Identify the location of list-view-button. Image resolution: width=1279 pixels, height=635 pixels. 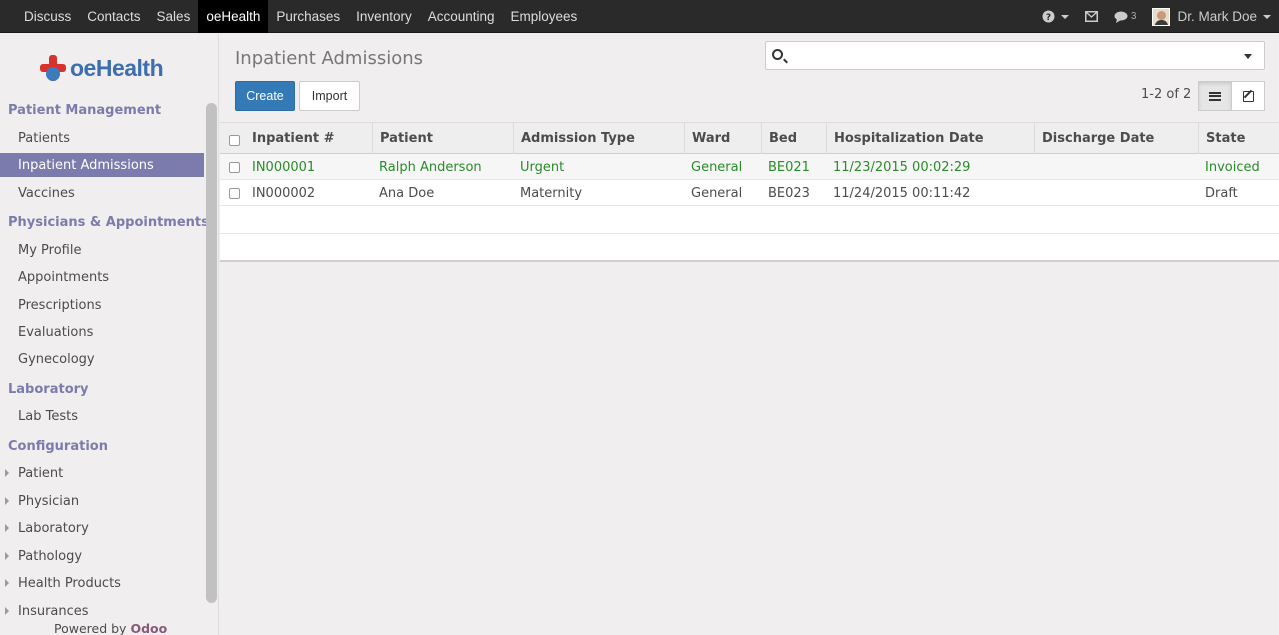
(1215, 96).